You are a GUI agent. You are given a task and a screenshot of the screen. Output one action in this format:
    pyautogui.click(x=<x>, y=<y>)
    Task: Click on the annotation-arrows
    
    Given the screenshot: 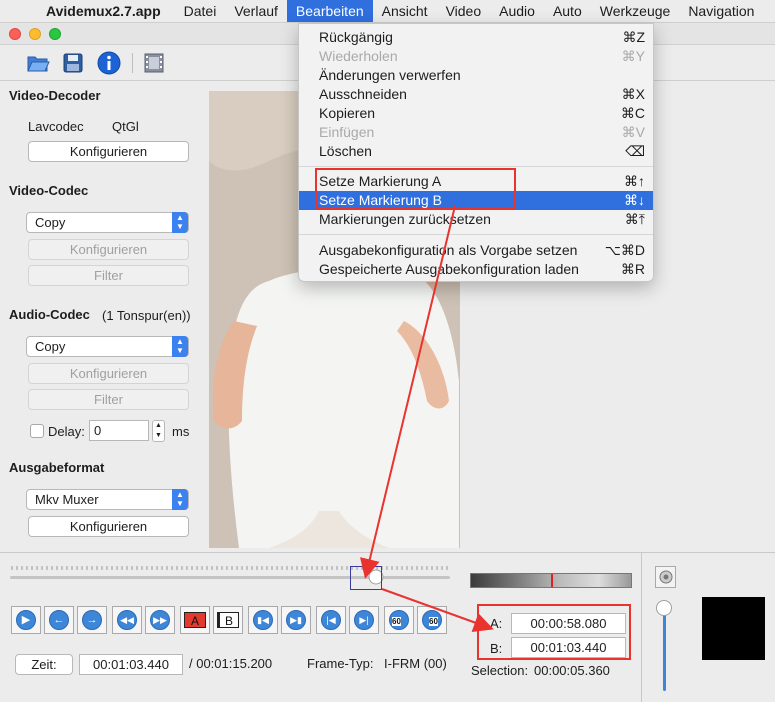 What is the action you would take?
    pyautogui.click(x=427, y=418)
    